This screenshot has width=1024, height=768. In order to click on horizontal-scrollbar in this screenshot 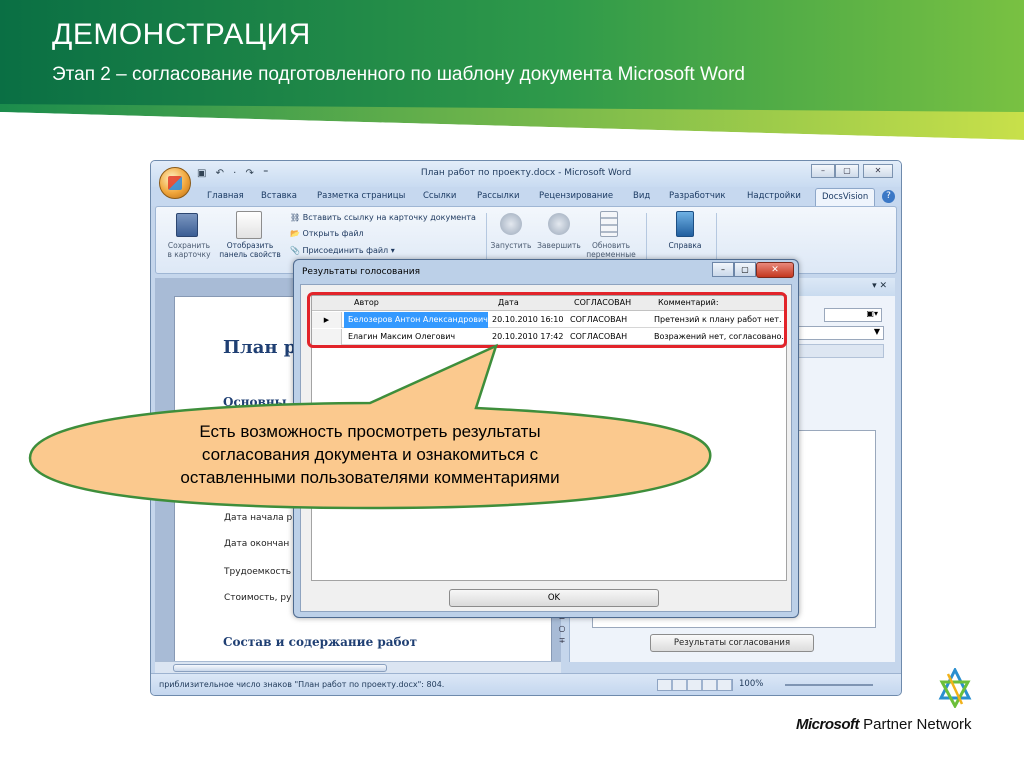, I will do `click(358, 667)`.